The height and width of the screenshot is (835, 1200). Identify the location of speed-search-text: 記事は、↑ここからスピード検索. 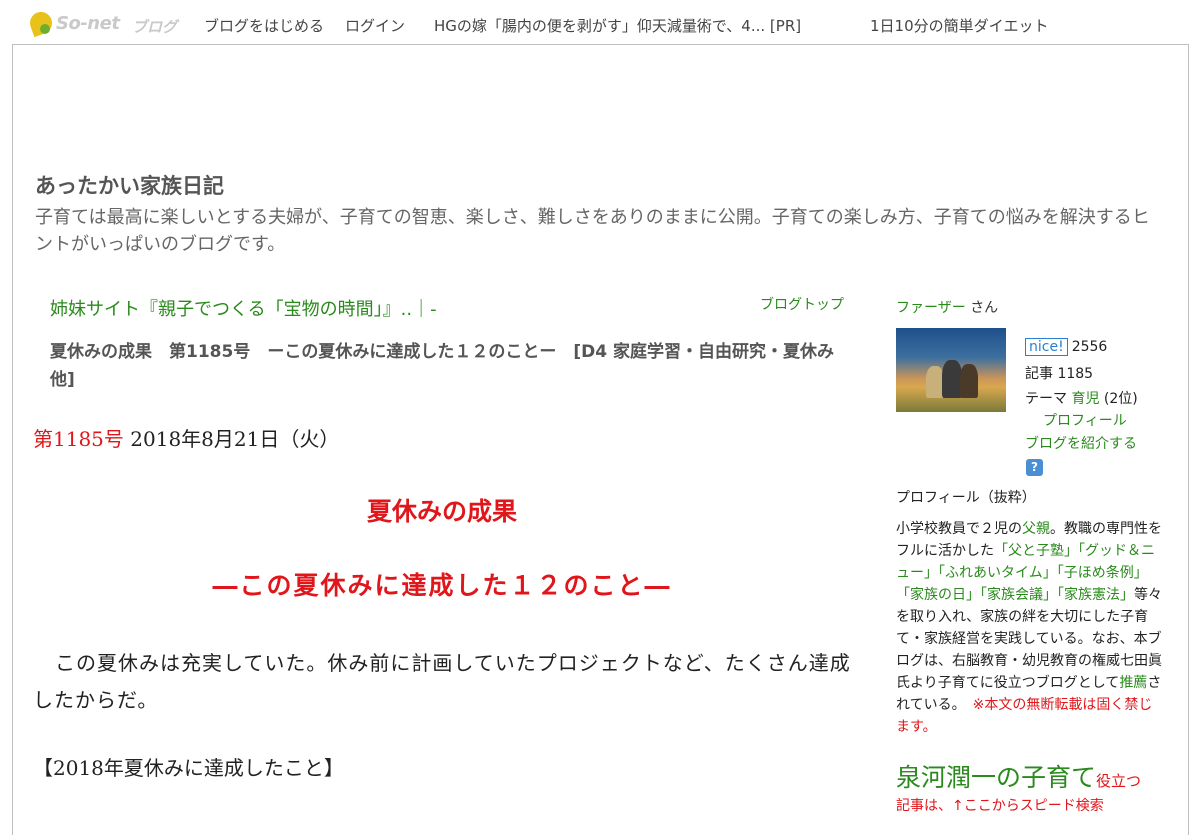
(1000, 806).